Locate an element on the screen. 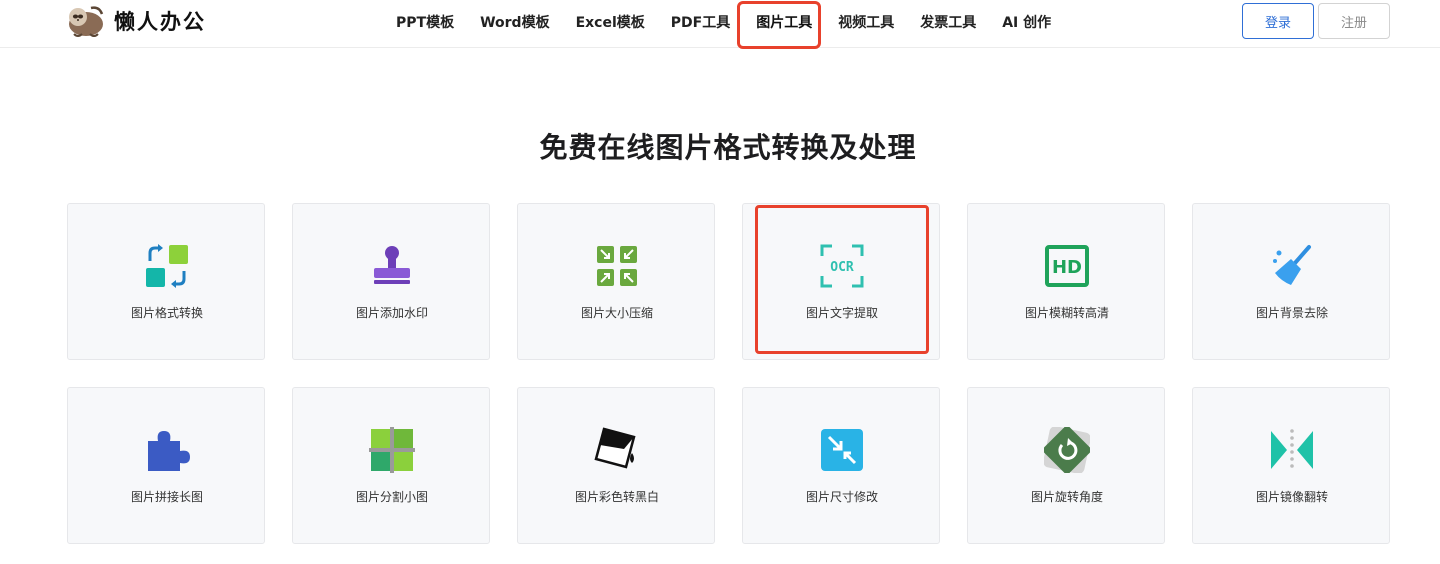  tool-card-stitch-long: 图片拼接长图 is located at coordinates (166, 465).